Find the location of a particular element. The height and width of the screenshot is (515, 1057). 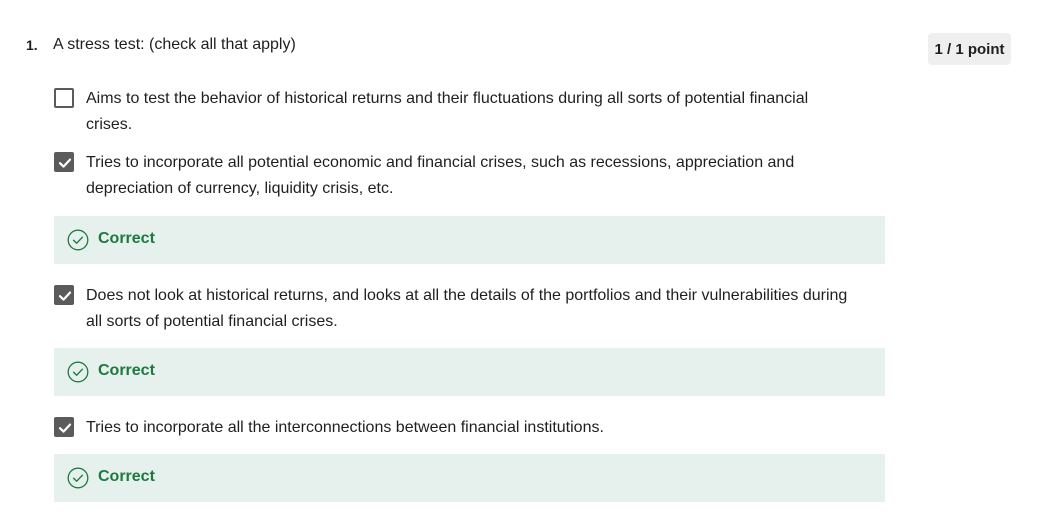

checkbox-unchecked is located at coordinates (64, 98).